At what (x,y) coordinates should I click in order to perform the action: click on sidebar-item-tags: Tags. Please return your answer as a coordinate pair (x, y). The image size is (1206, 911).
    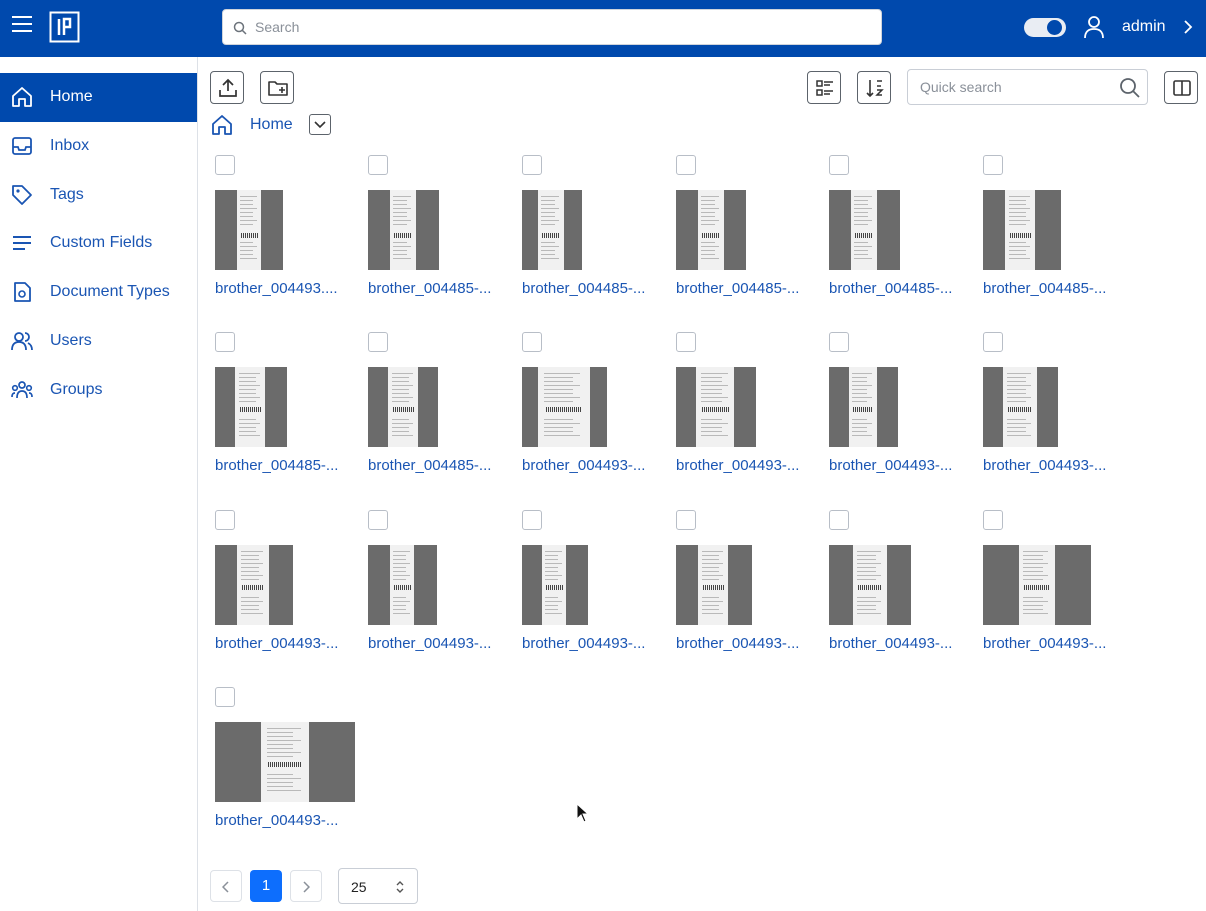
    Looking at the image, I should click on (98, 195).